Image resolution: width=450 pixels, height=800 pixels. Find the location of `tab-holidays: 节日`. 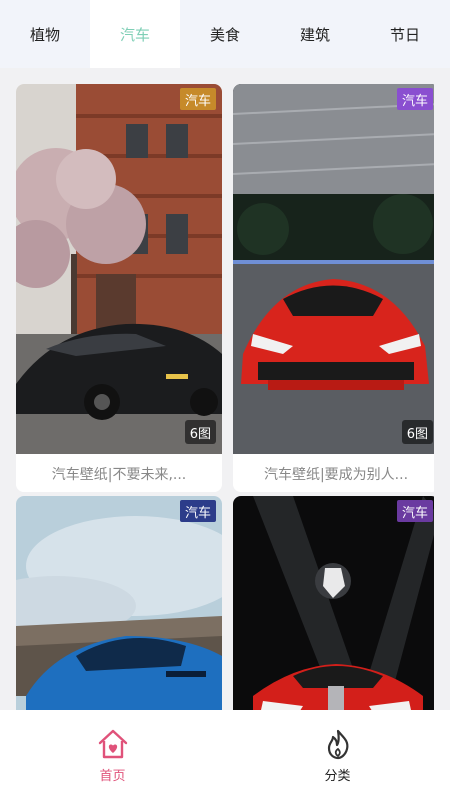

tab-holidays: 节日 is located at coordinates (405, 34).